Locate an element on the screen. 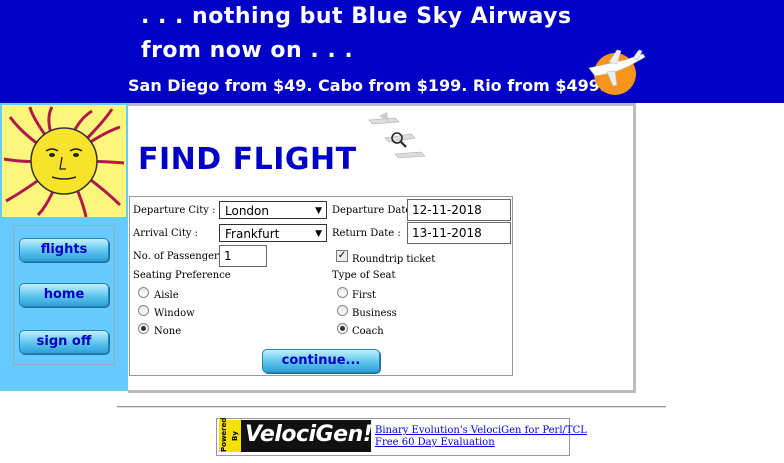 The image size is (784, 463). type-first-radio is located at coordinates (342, 292).